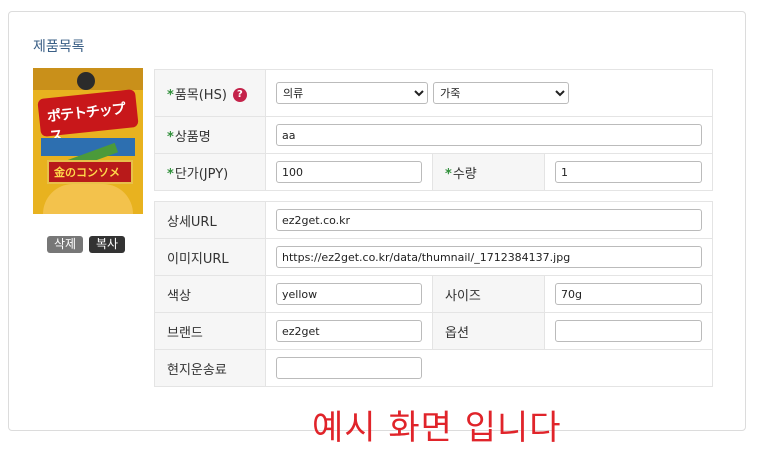 The image size is (760, 449). I want to click on option-label: 옵션, so click(488, 331).